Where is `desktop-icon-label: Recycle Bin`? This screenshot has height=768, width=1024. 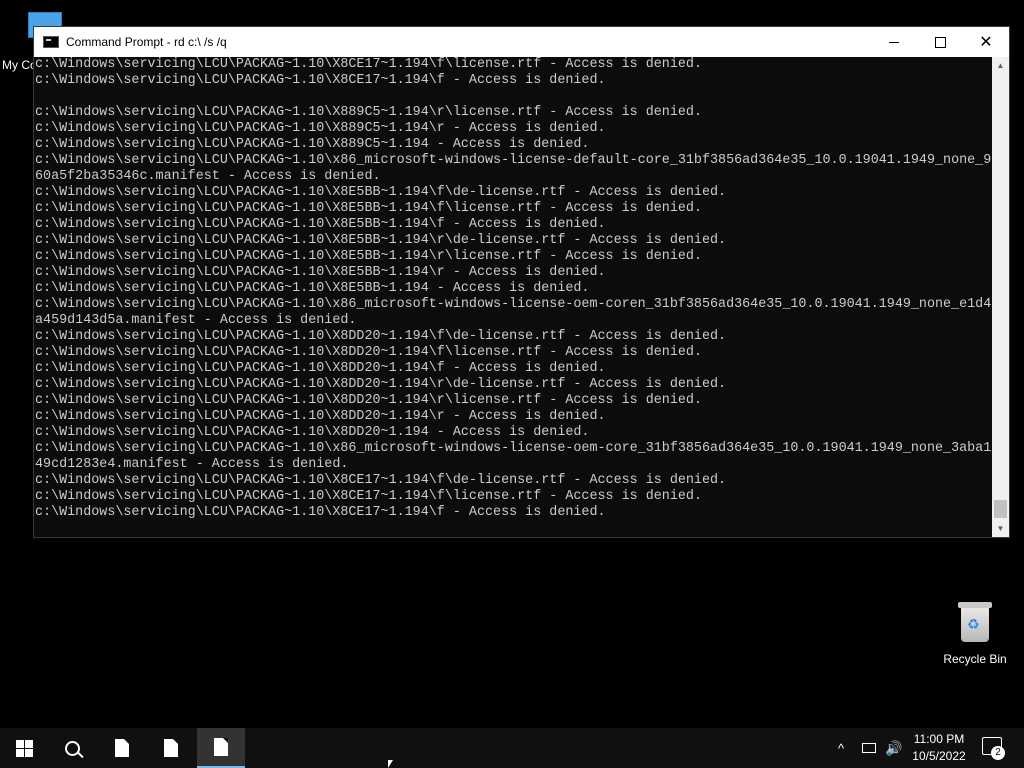
desktop-icon-label: Recycle Bin is located at coordinates (975, 659).